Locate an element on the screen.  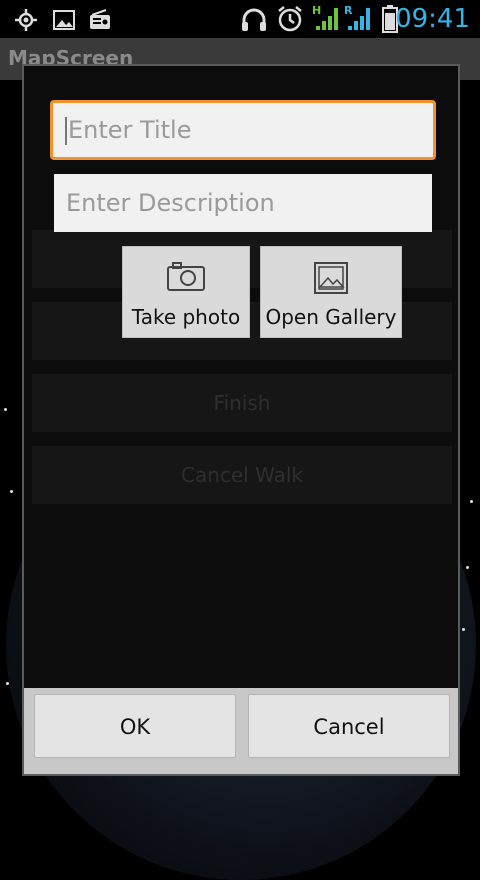
camera-icon is located at coordinates (186, 278).